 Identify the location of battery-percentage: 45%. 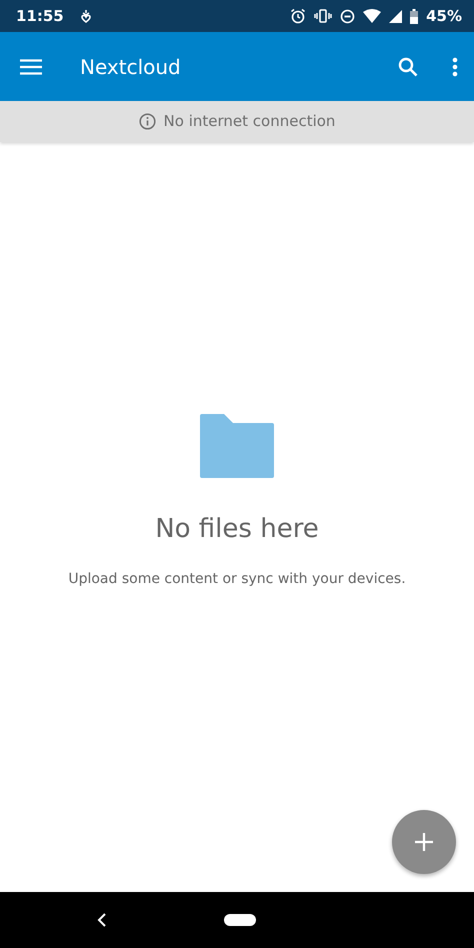
(444, 16).